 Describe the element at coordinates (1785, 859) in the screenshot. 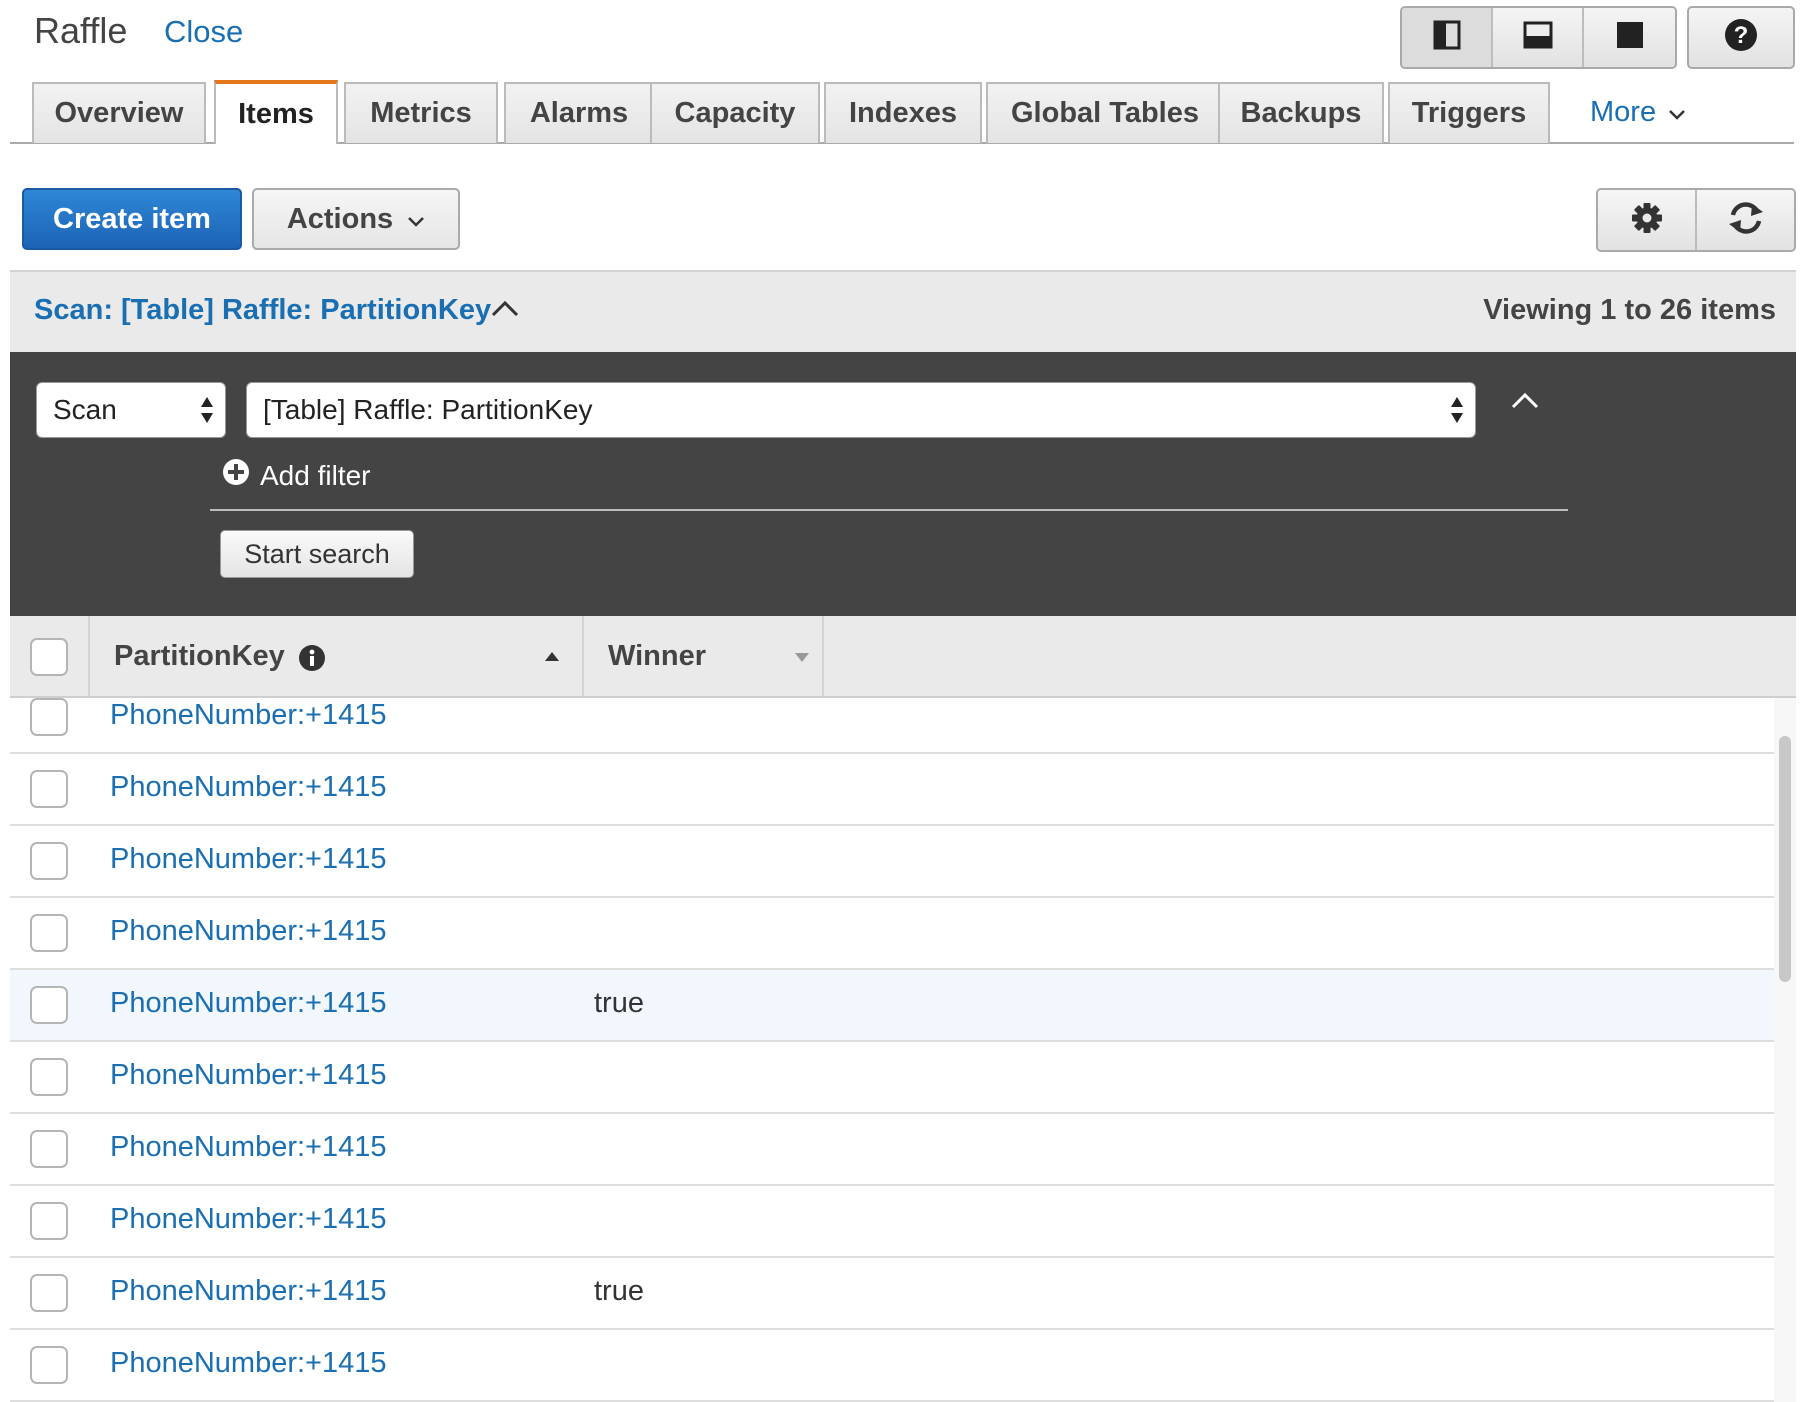

I see `scrollbar-thumb` at that location.